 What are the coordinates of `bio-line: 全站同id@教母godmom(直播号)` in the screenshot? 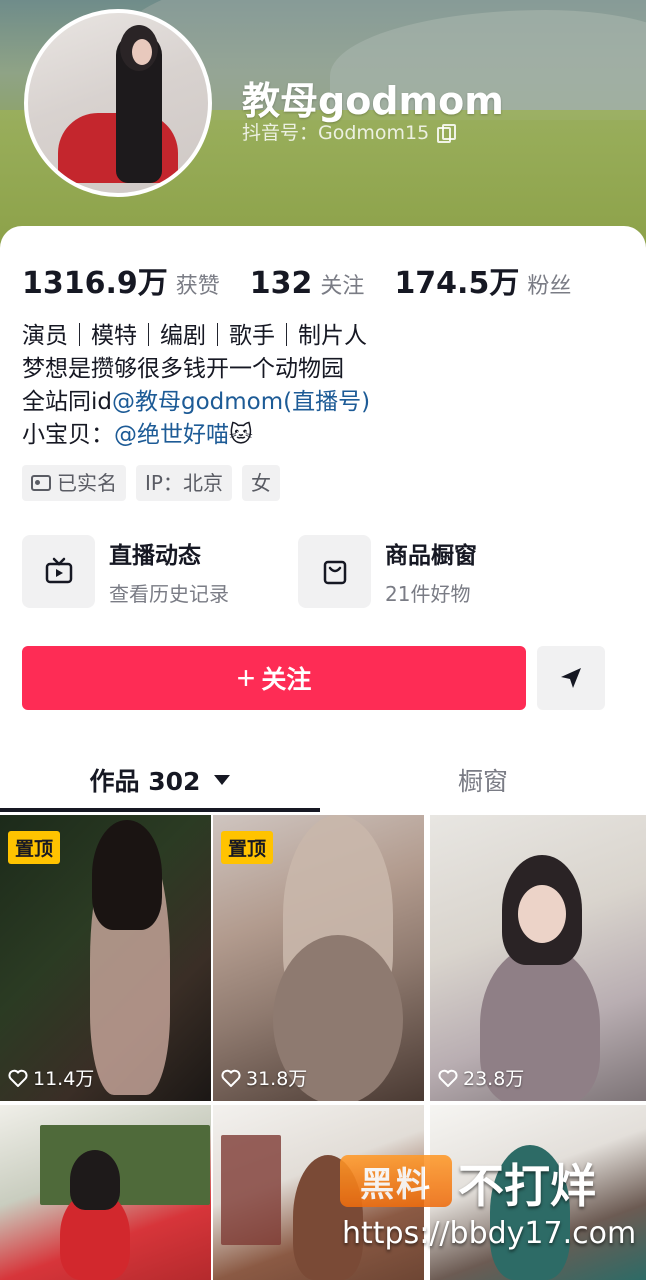 It's located at (196, 402).